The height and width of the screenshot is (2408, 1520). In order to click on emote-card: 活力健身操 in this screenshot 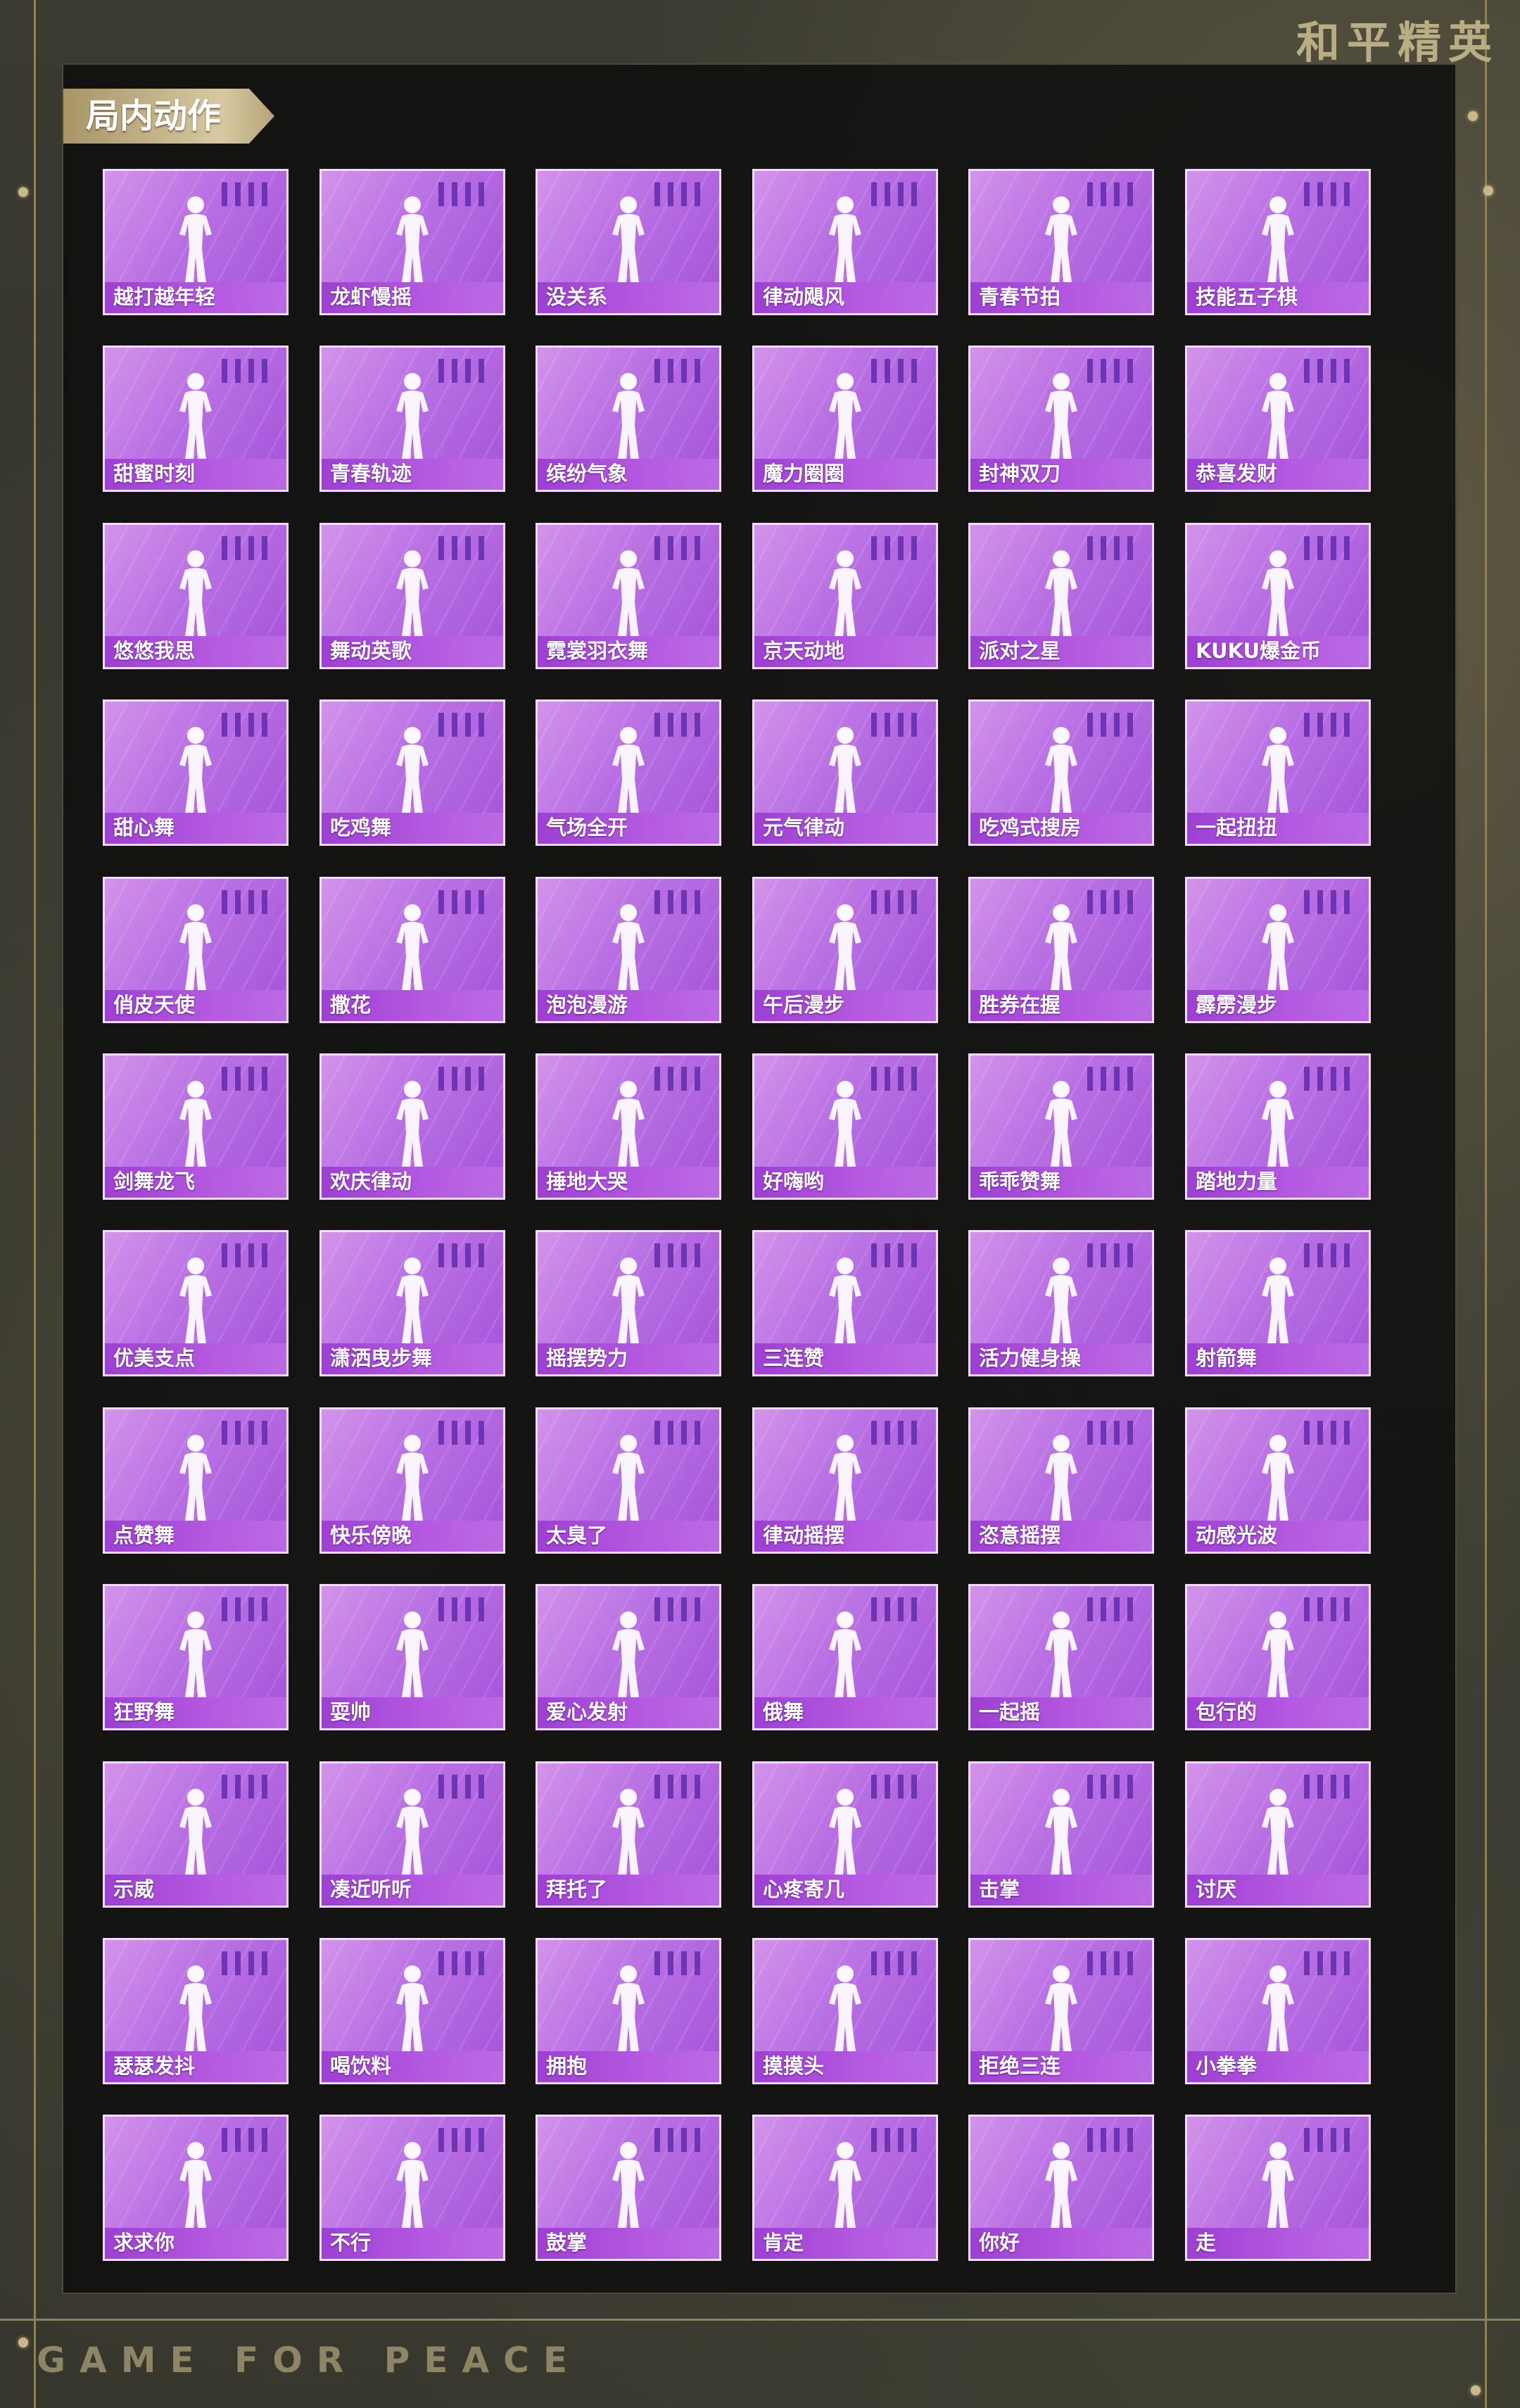, I will do `click(1061, 1303)`.